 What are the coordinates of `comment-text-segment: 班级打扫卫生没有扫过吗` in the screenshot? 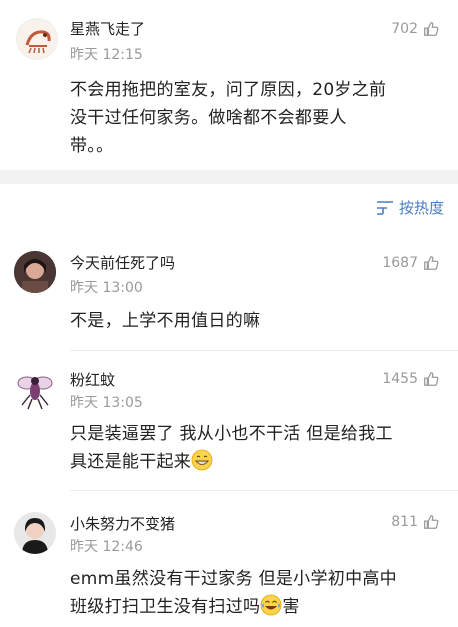 It's located at (165, 607).